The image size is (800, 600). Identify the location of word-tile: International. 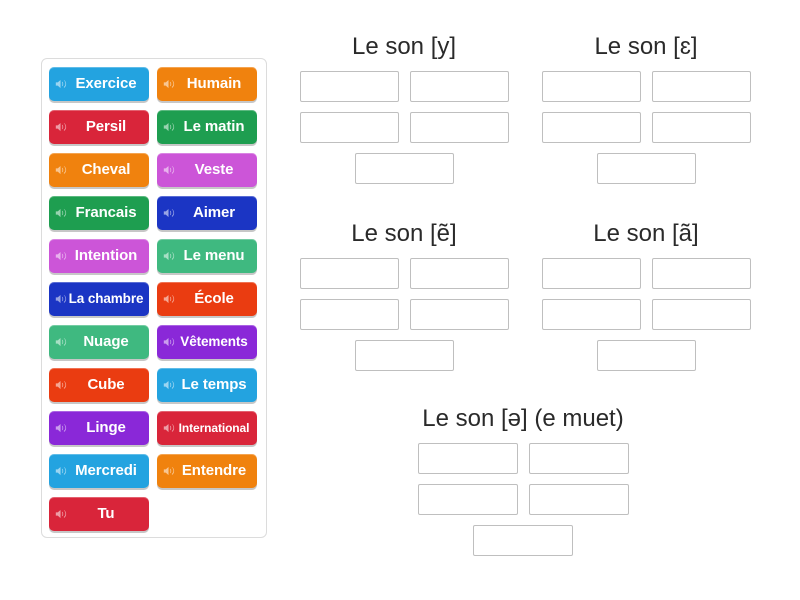
(207, 428).